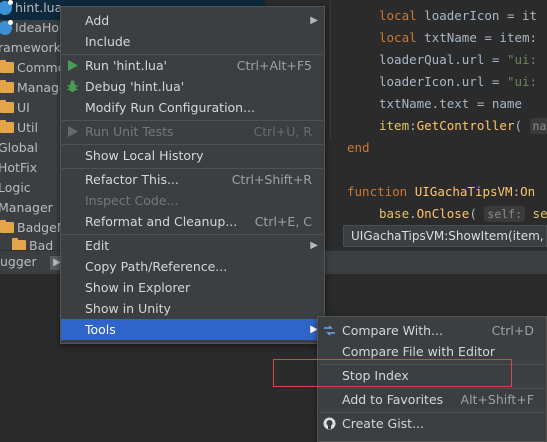 This screenshot has height=442, width=547. I want to click on compare-icon, so click(329, 330).